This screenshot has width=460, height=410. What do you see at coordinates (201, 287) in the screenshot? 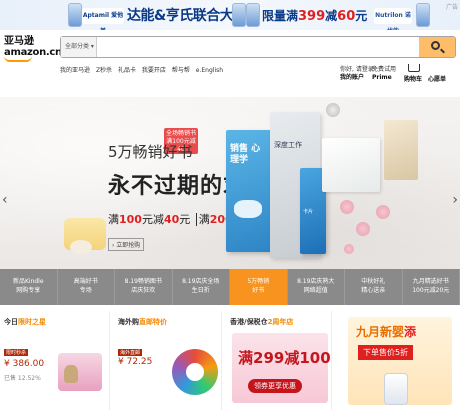
I see `tab-819-sale: 8.19店庆全场 生日折` at bounding box center [201, 287].